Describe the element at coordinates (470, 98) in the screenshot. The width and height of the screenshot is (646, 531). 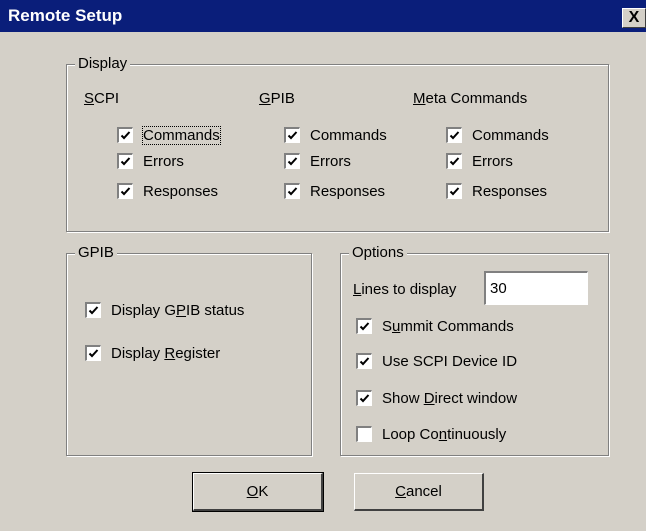
I see `meta-commands-header: Meta Commands` at that location.